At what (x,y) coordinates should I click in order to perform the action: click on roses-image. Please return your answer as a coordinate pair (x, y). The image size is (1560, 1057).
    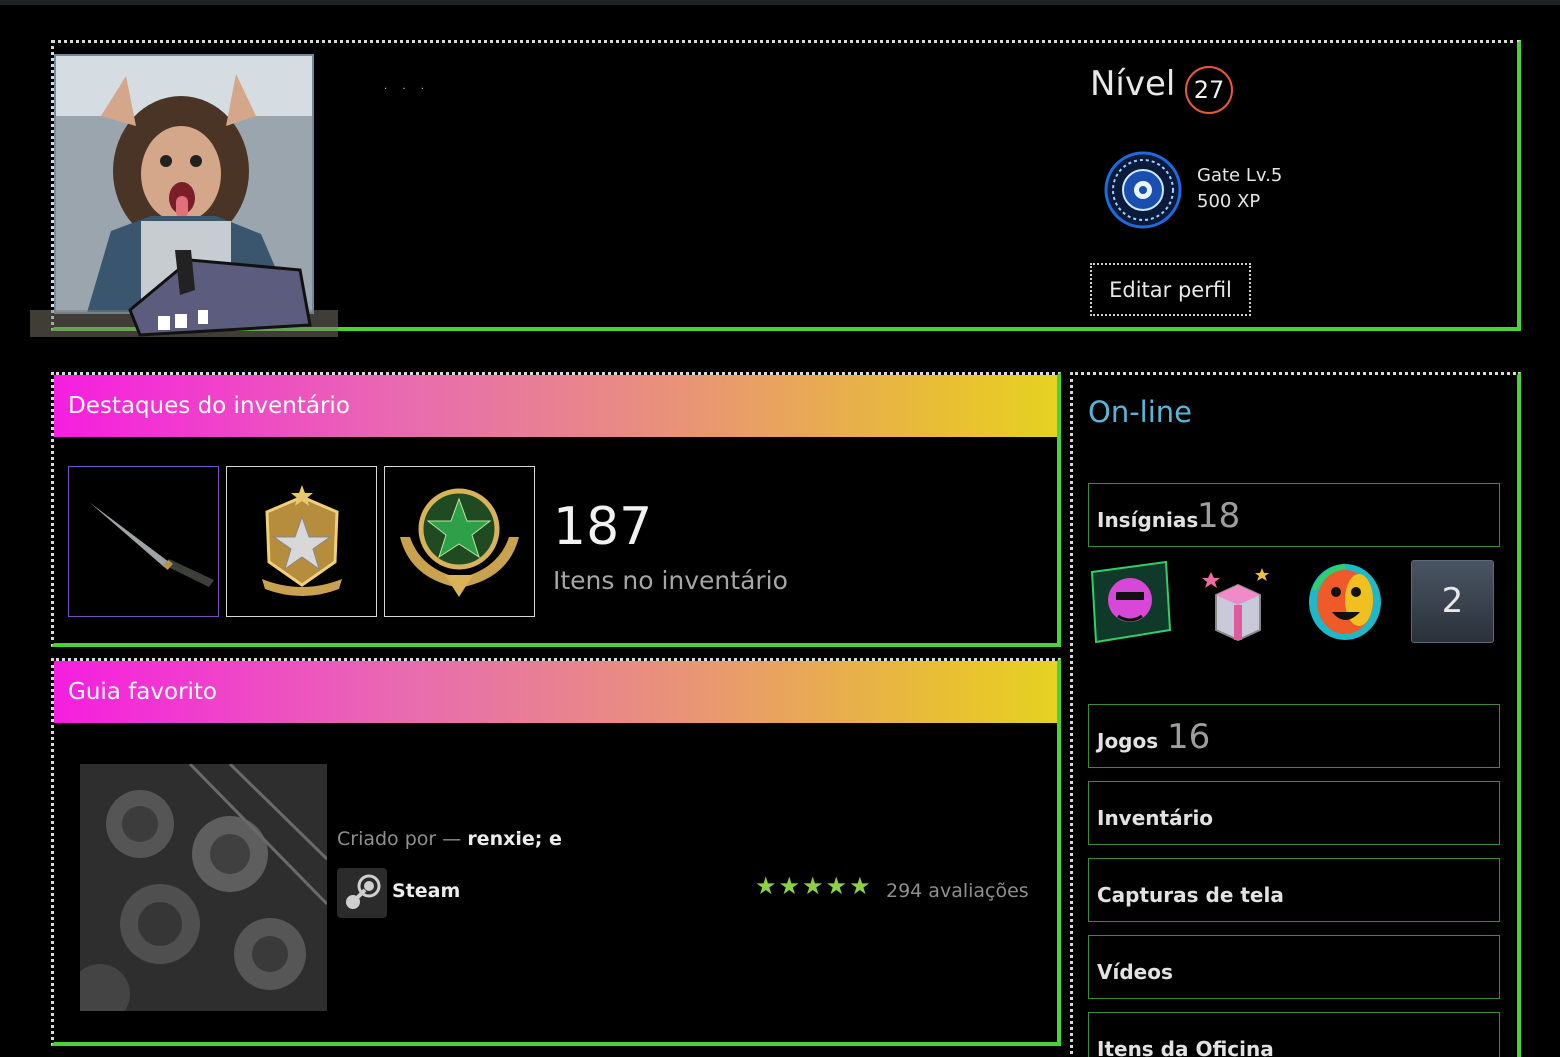
    Looking at the image, I should click on (203, 887).